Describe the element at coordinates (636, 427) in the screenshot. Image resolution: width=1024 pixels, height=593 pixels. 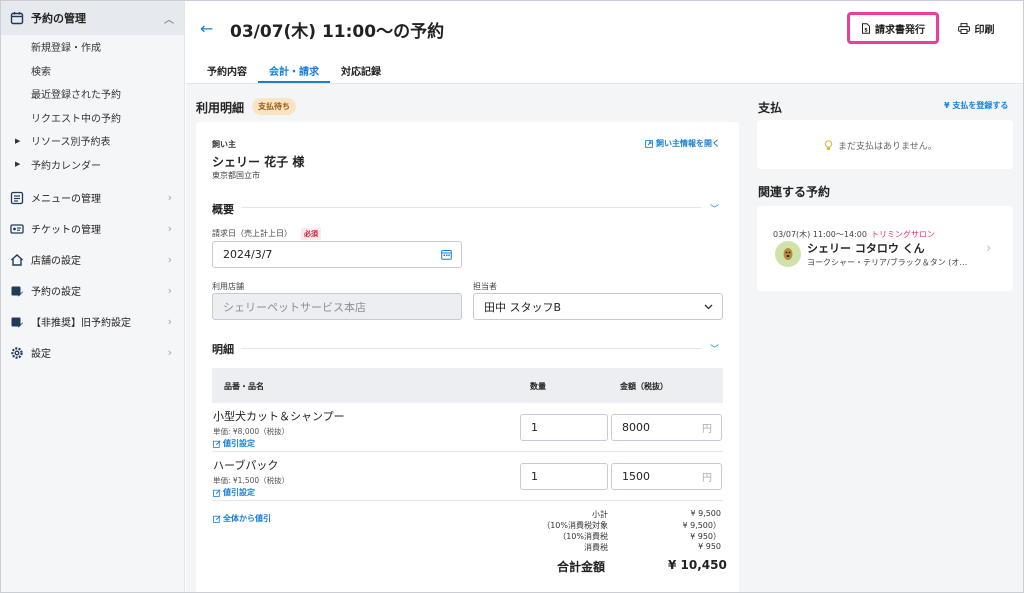
I see `amount-value: 8000` at that location.